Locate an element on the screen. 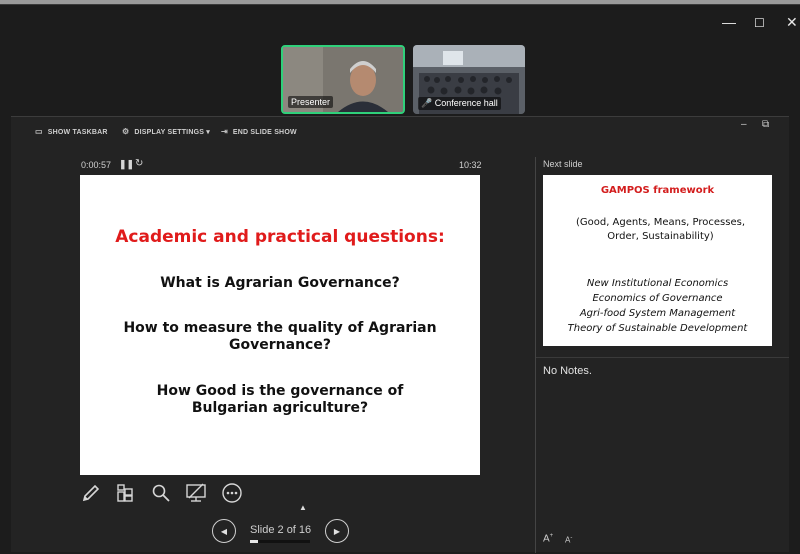 This screenshot has width=800, height=554. show-taskbar-label: SHOW TASKBAR is located at coordinates (77, 132).